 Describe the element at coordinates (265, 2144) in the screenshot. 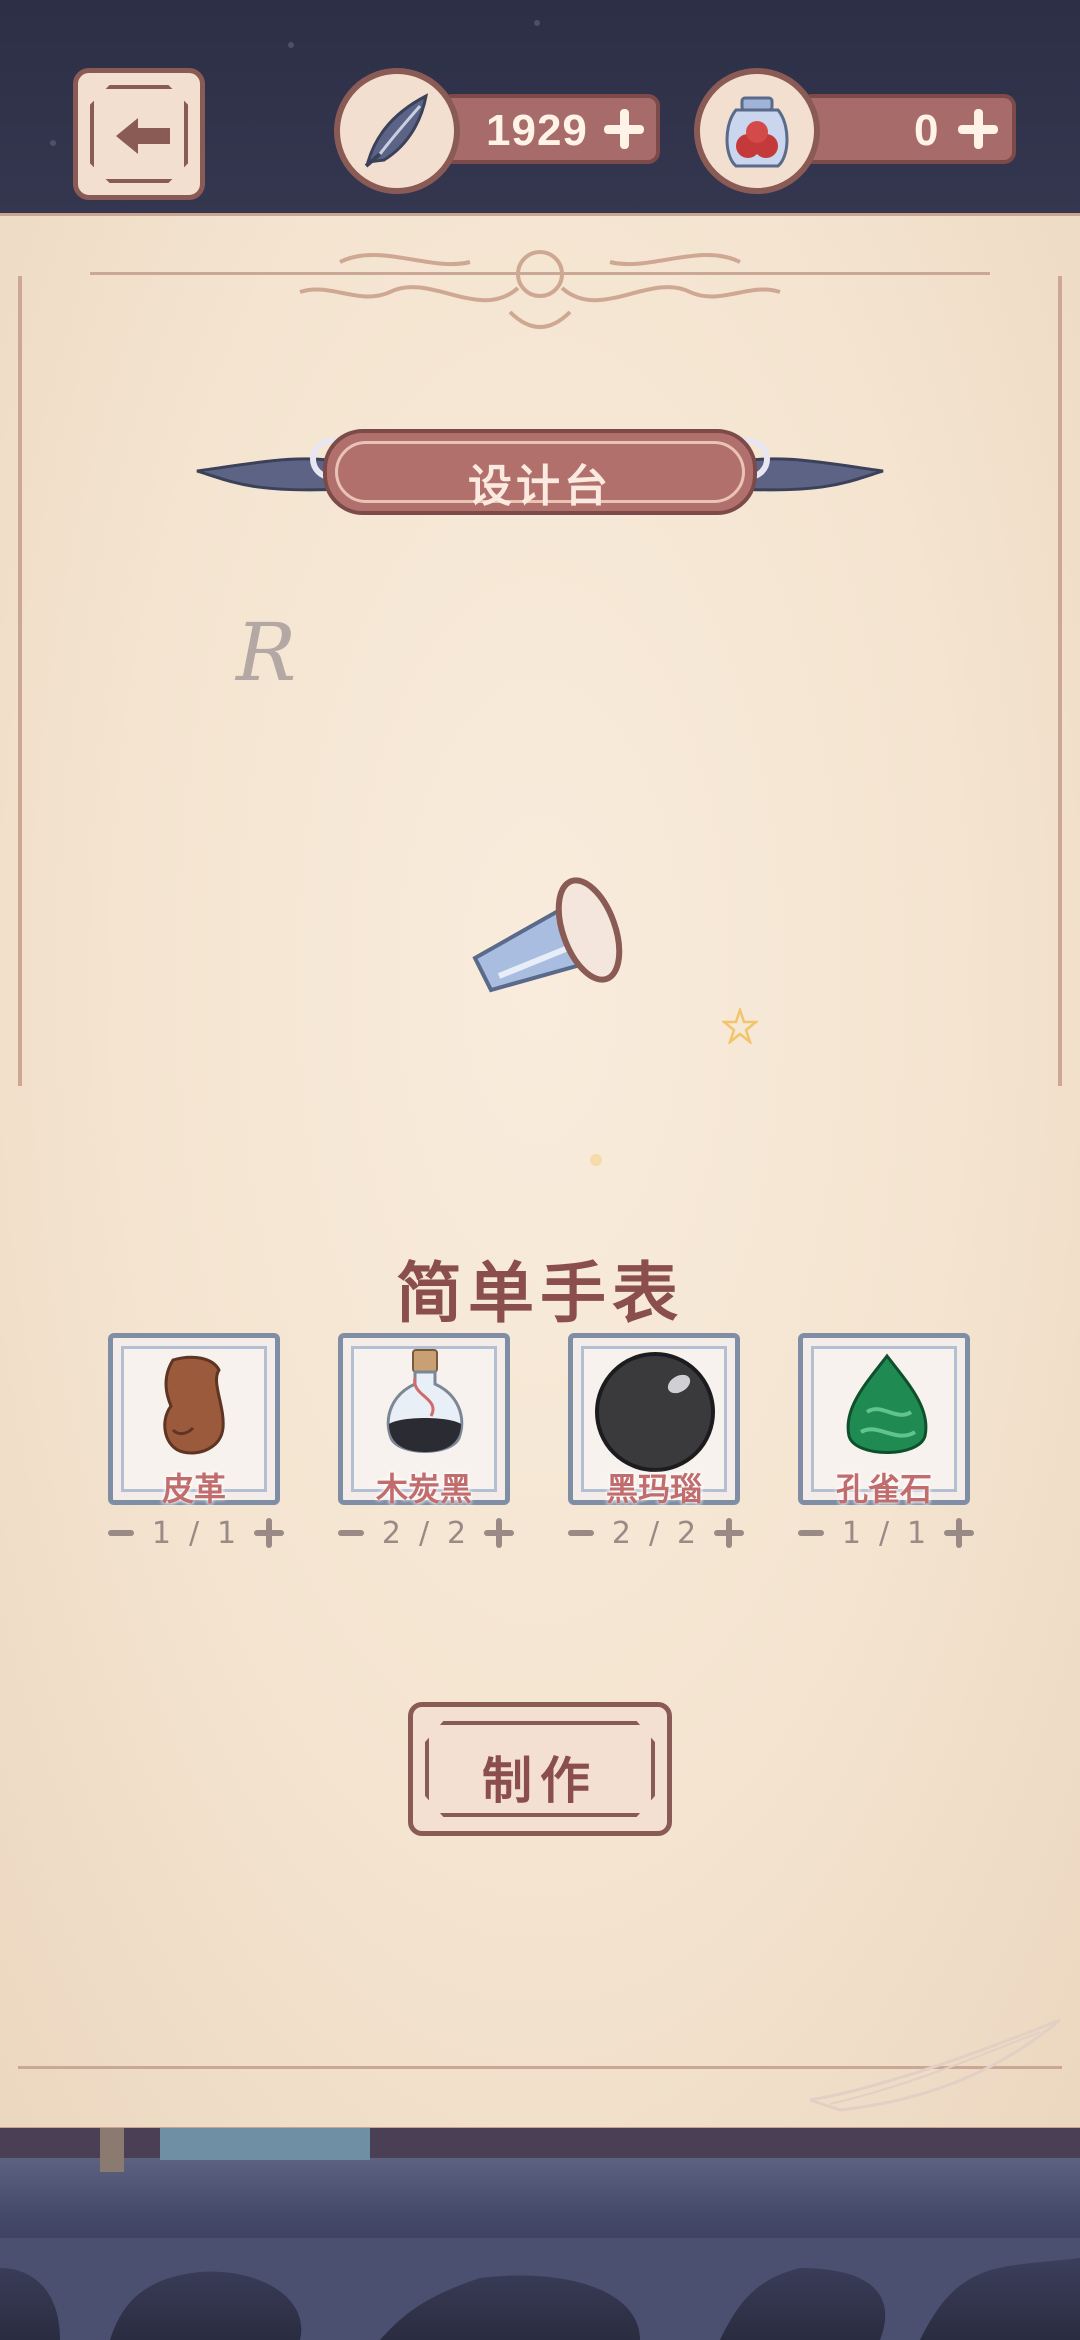

I see `book-spine` at that location.